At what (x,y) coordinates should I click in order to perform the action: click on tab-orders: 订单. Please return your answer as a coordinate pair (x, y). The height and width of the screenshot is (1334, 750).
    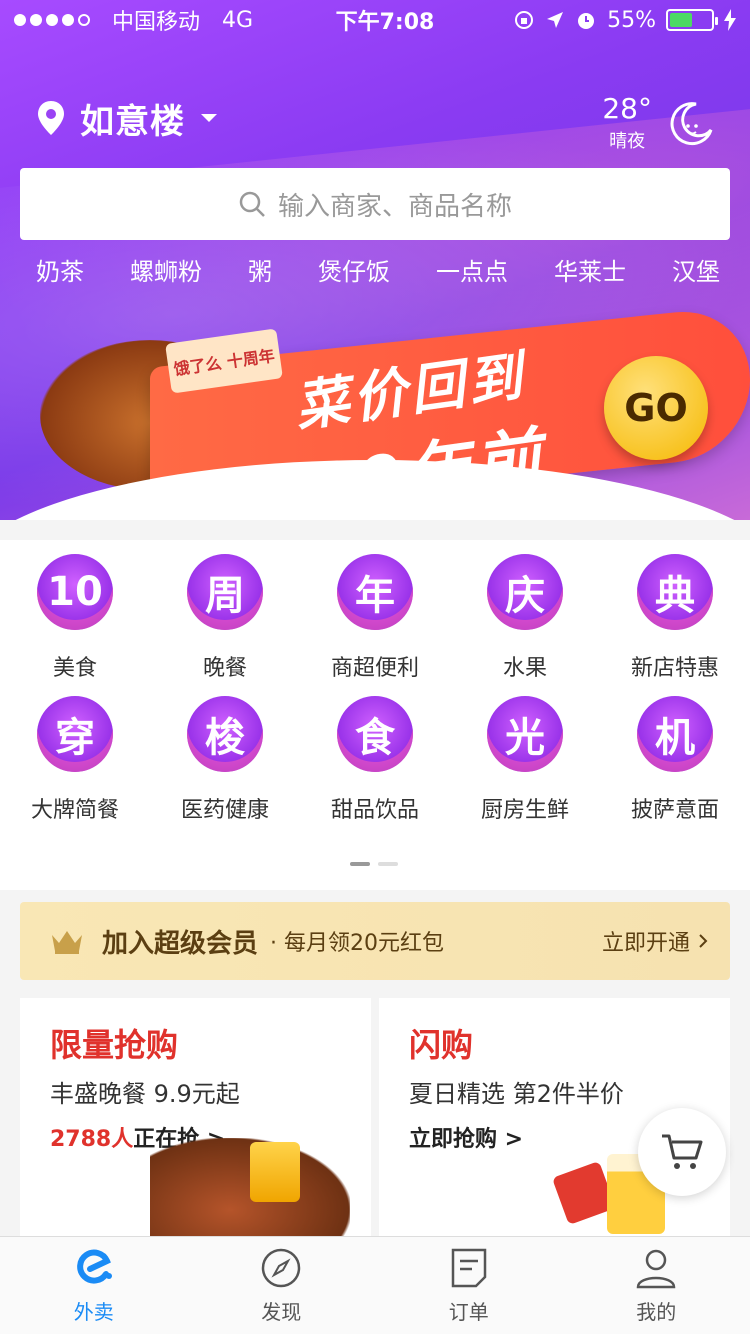
    Looking at the image, I should click on (469, 1285).